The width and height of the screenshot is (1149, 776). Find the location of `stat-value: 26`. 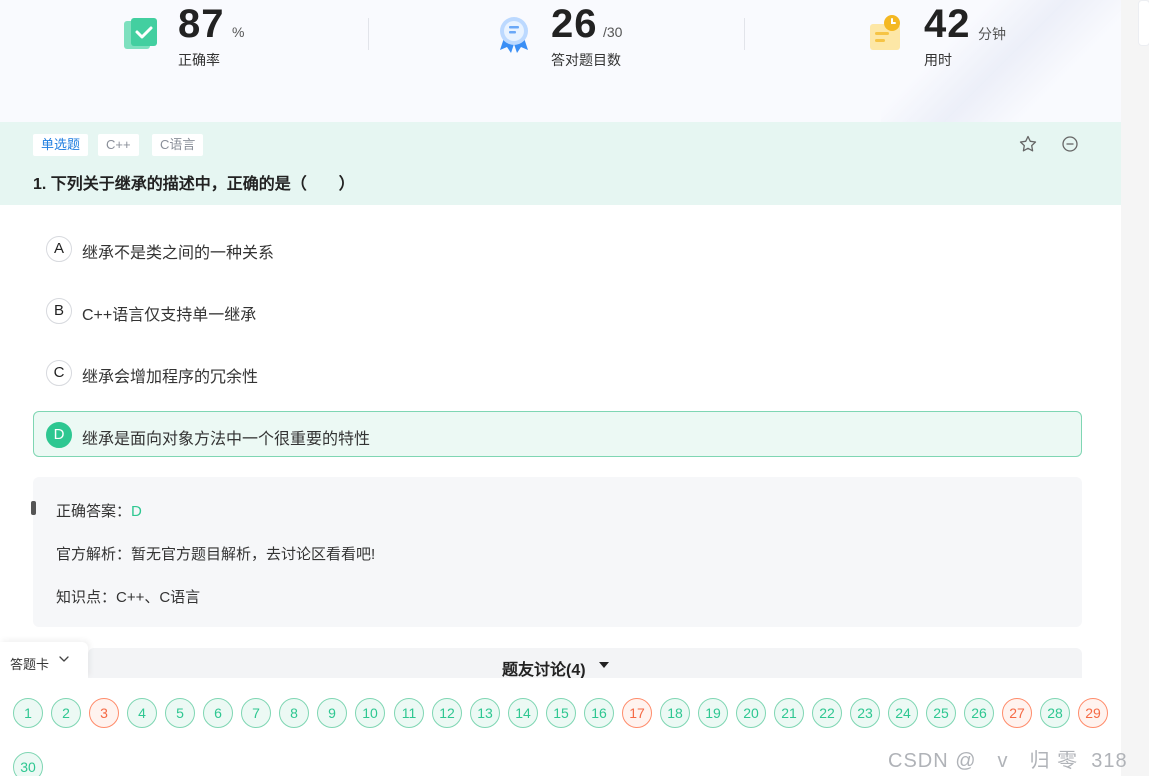

stat-value: 26 is located at coordinates (574, 24).